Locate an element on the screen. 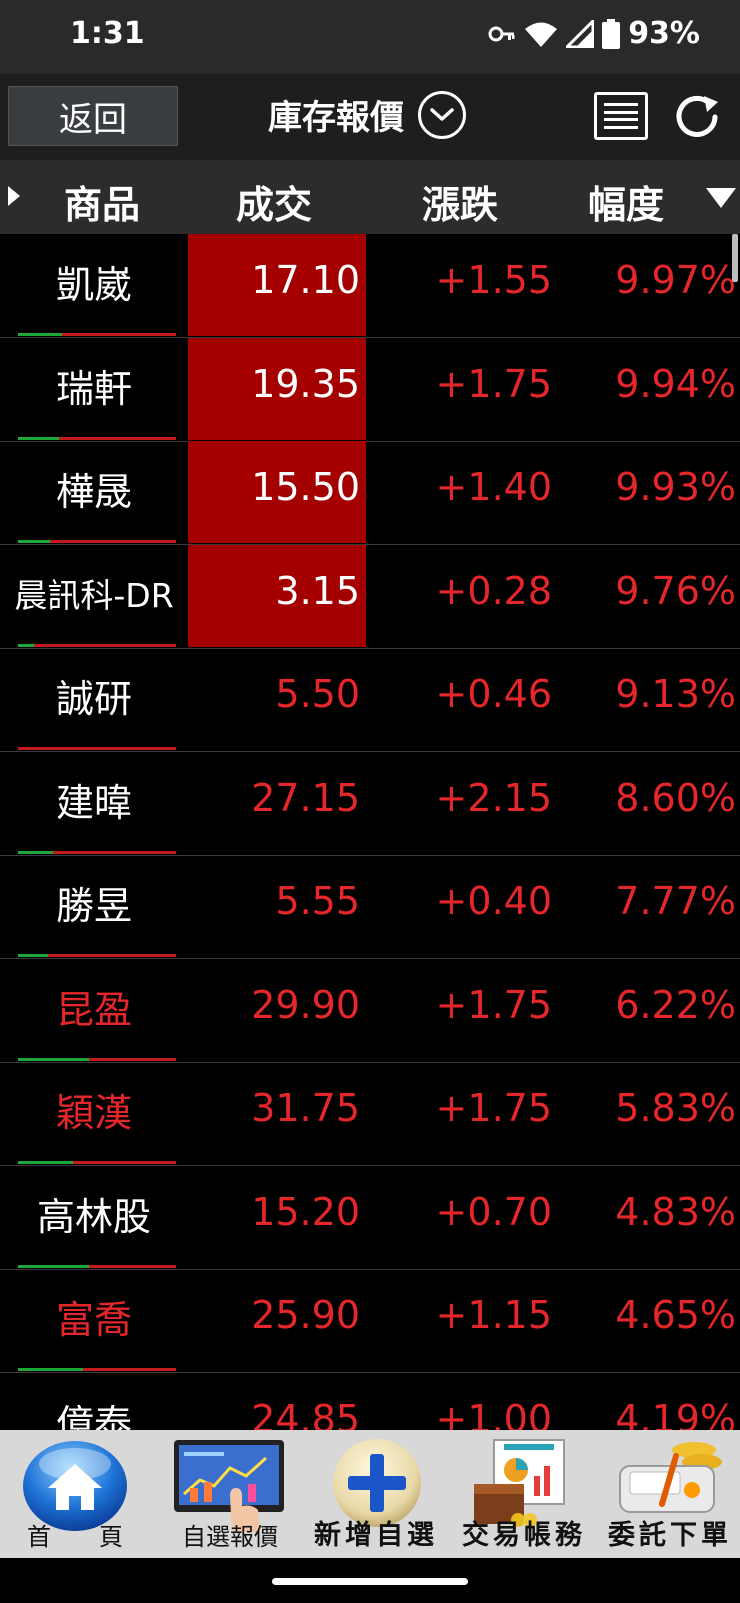  nav-home: 首 頁 is located at coordinates (75, 1494).